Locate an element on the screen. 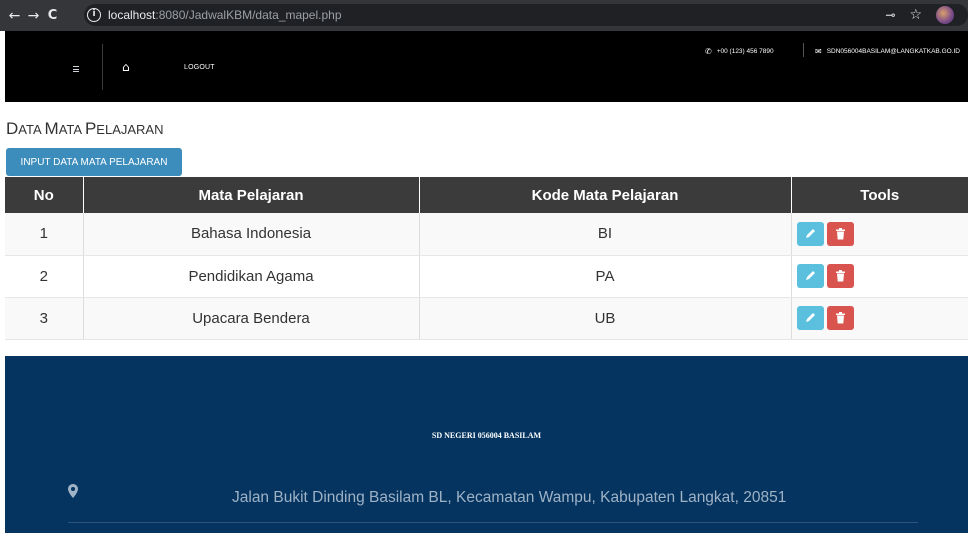 Image resolution: width=968 pixels, height=533 pixels. table-row: 2 Pendidikan Agama PA is located at coordinates (486, 276).